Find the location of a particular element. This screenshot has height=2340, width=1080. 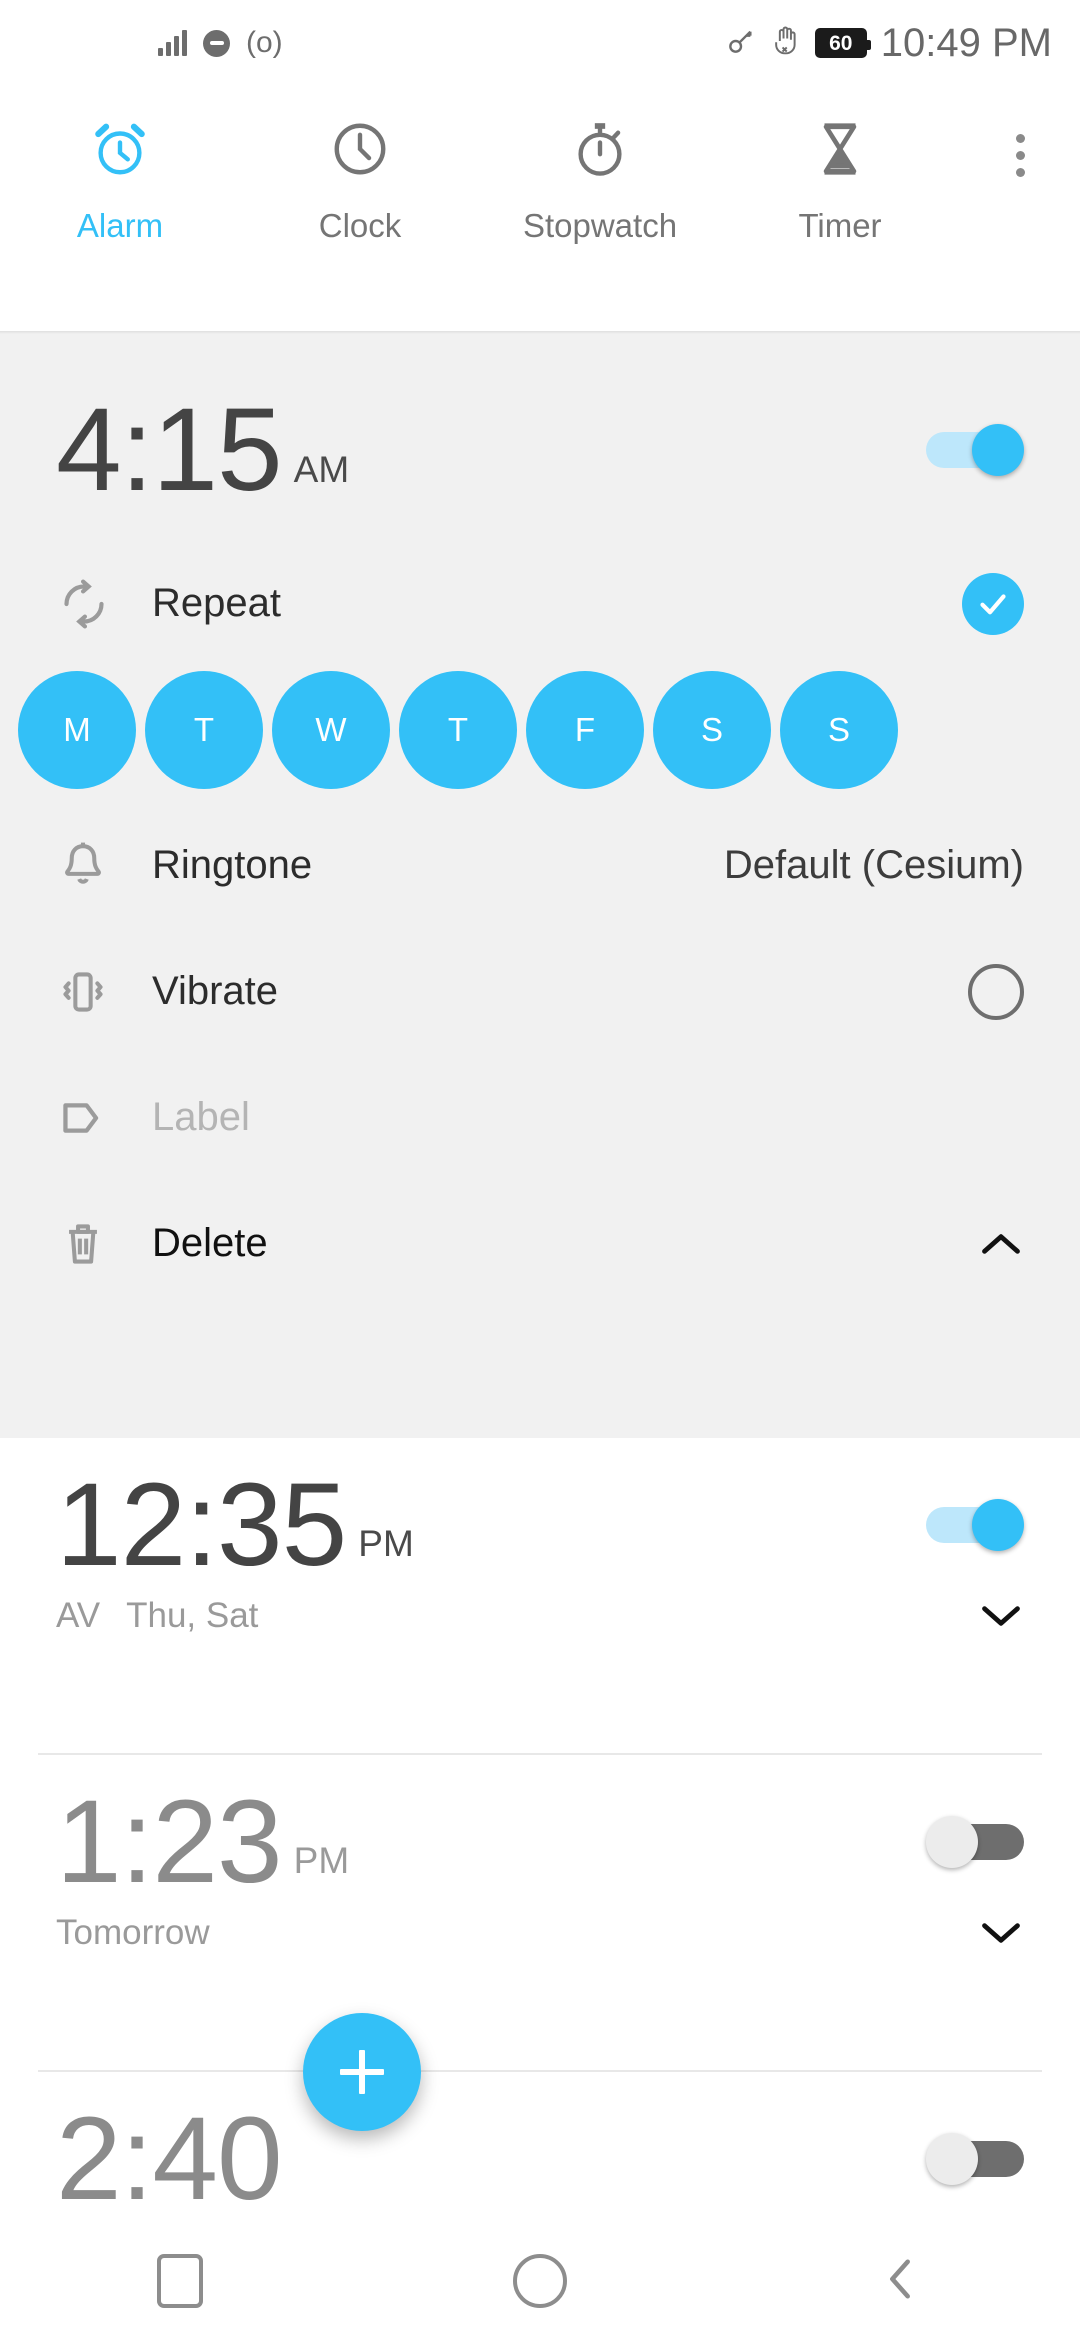

repeat-icon is located at coordinates (104, 604).